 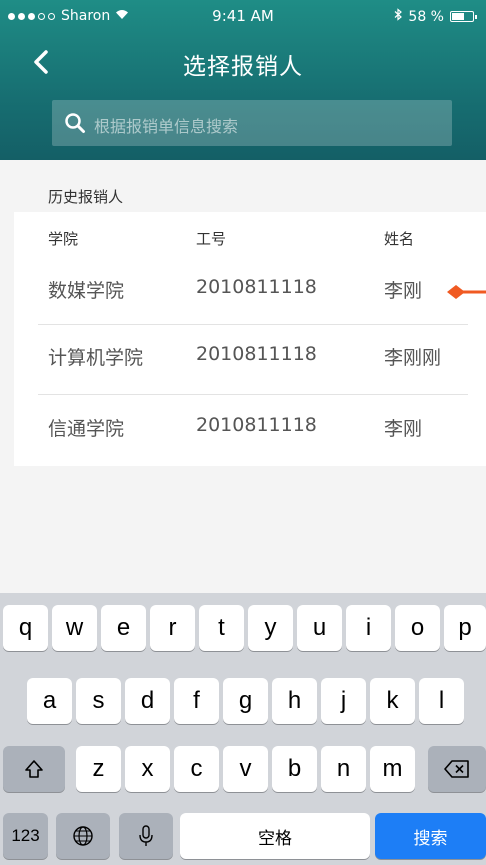 What do you see at coordinates (476, 17) in the screenshot?
I see `battery-tip` at bounding box center [476, 17].